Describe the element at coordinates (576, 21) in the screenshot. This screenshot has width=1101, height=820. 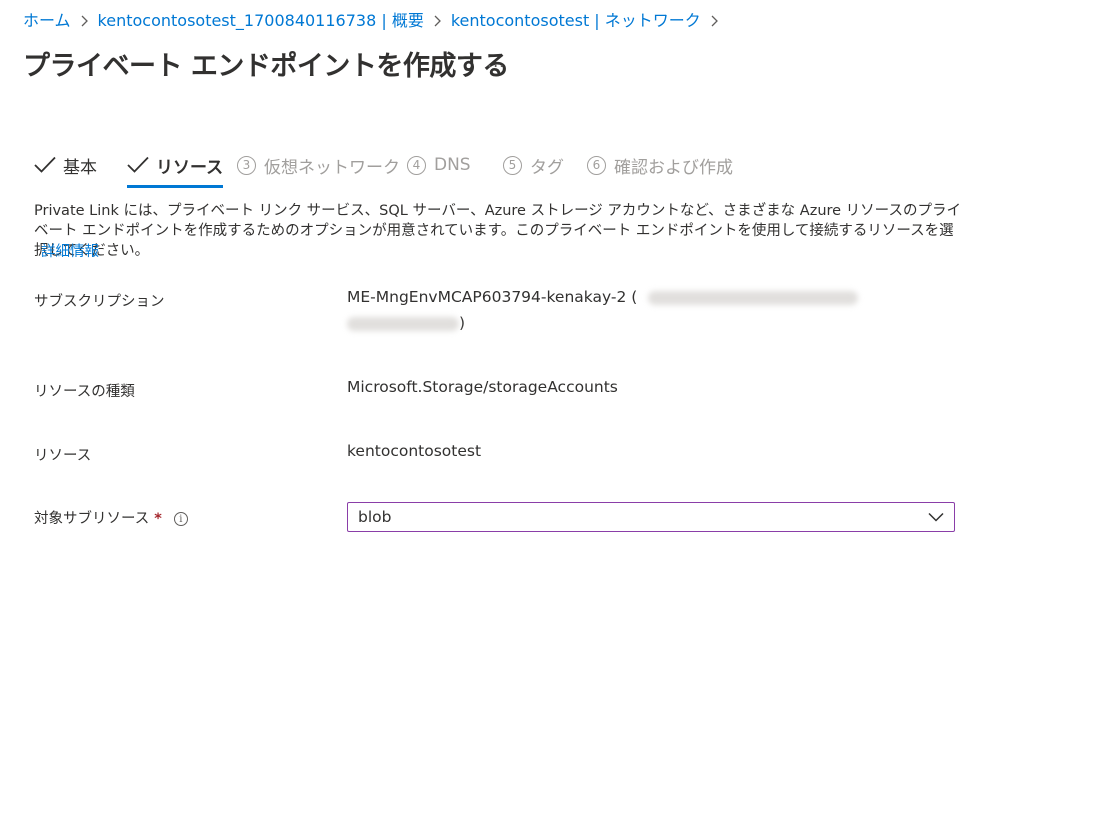
I see `breadcrumb-network: kentocontosotest | ネットワーク` at that location.